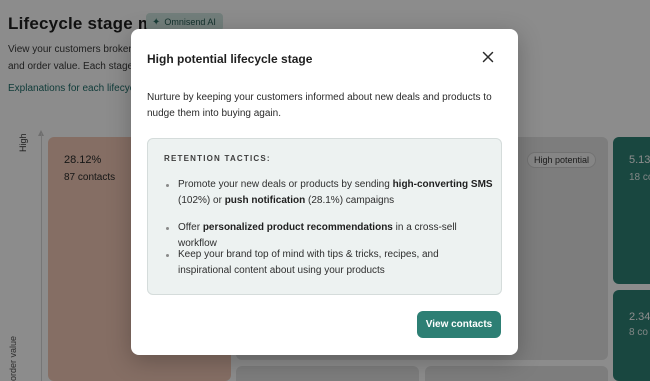 This screenshot has width=650, height=381. What do you see at coordinates (442, 184) in the screenshot?
I see `tactic-emphasis: high-converting SMS` at bounding box center [442, 184].